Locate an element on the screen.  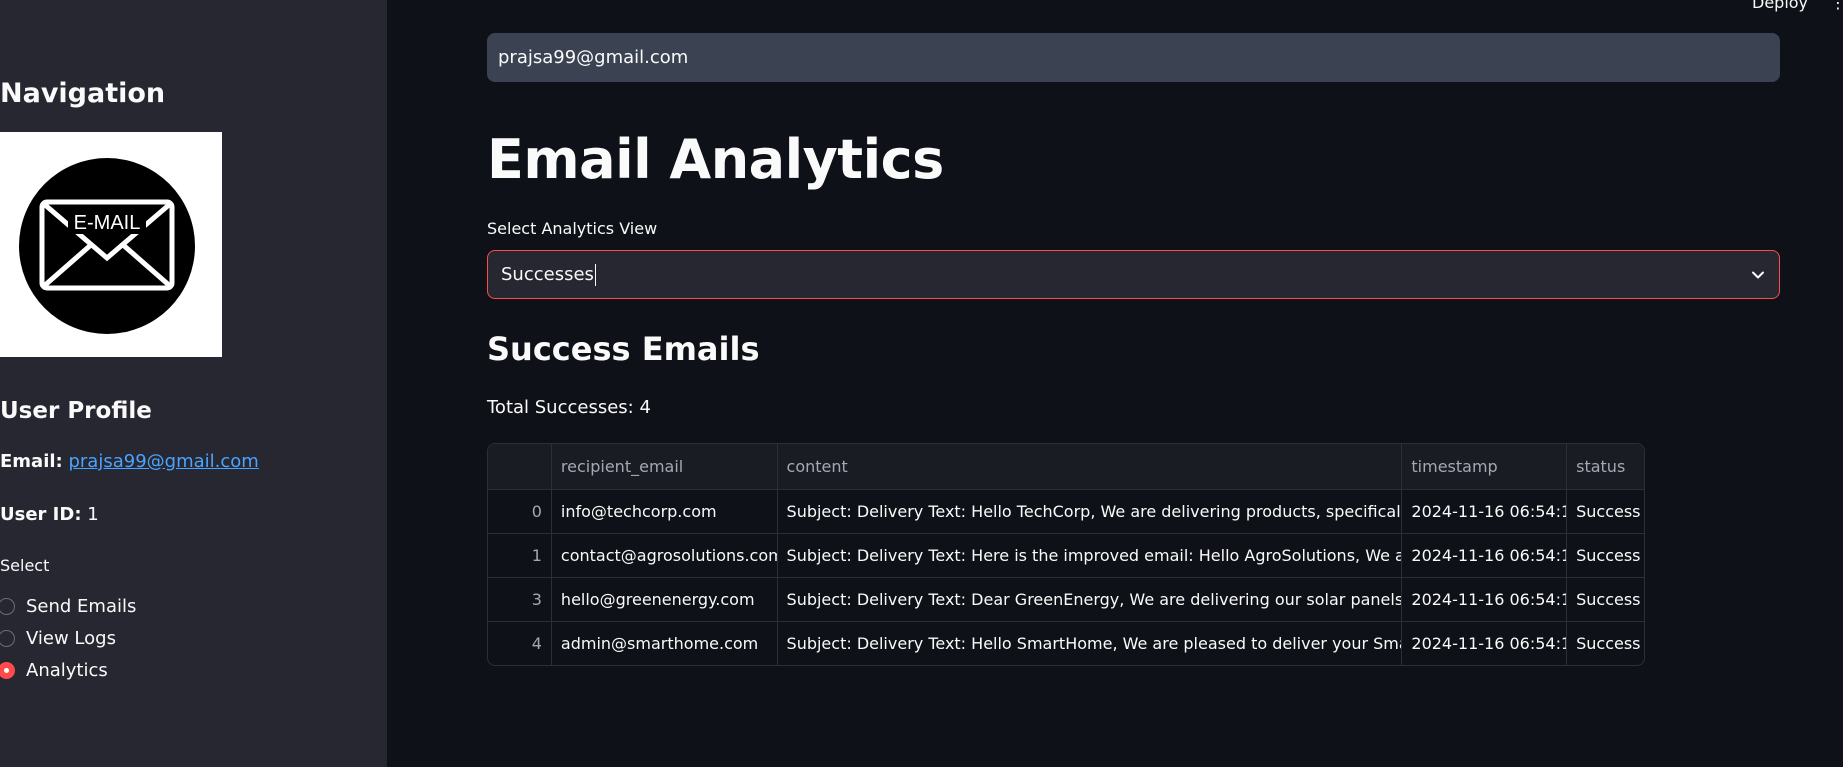
section-title: Success Emails is located at coordinates (623, 349).